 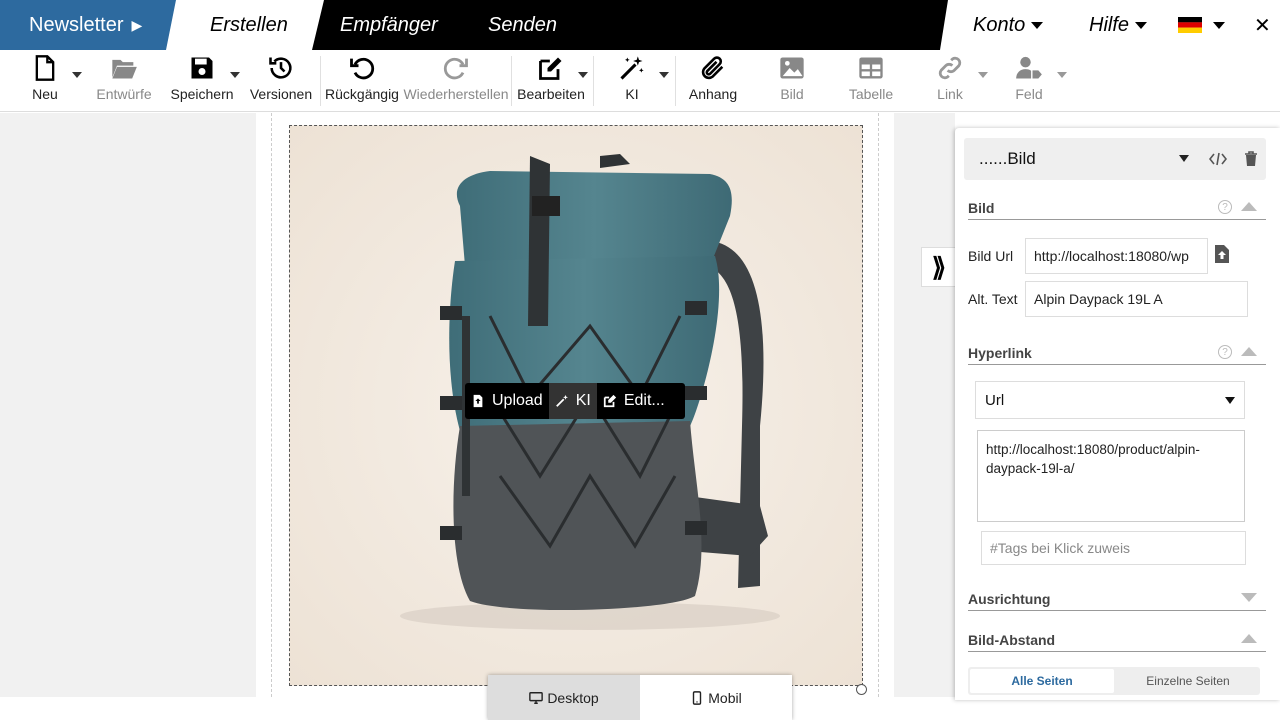 I want to click on alt-text-input: Alpin Daypack 19L A, so click(x=1136, y=299).